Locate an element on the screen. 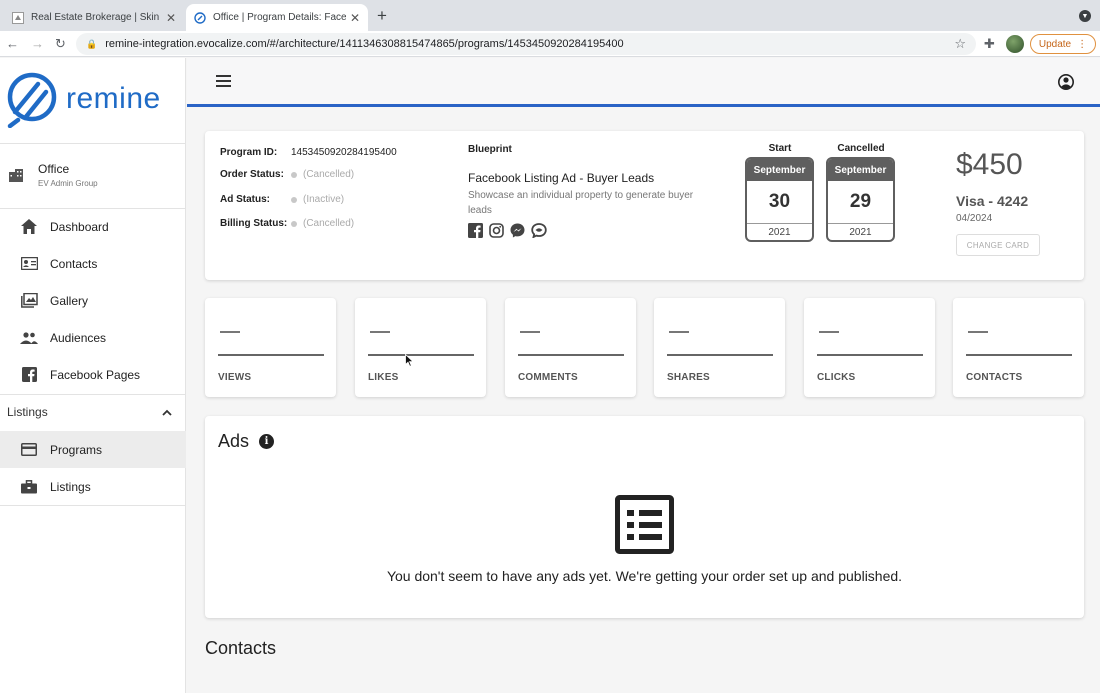 This screenshot has width=1100, height=693. payment-card-expiry: 04/2024 is located at coordinates (974, 218).